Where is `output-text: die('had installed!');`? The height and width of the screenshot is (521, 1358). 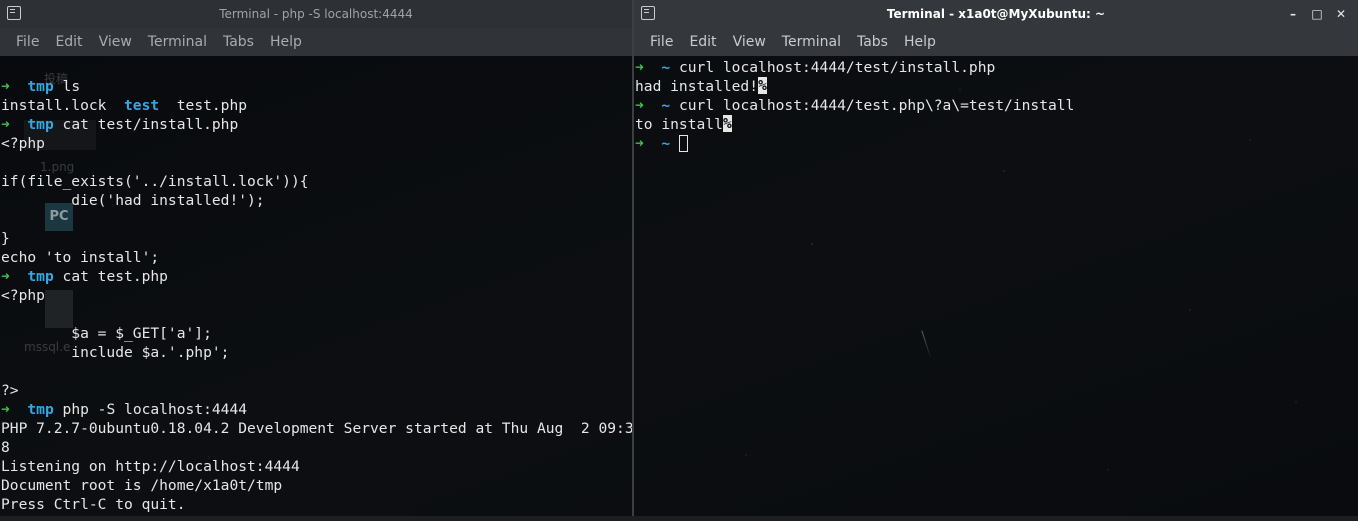
output-text: die('had installed!'); is located at coordinates (133, 200).